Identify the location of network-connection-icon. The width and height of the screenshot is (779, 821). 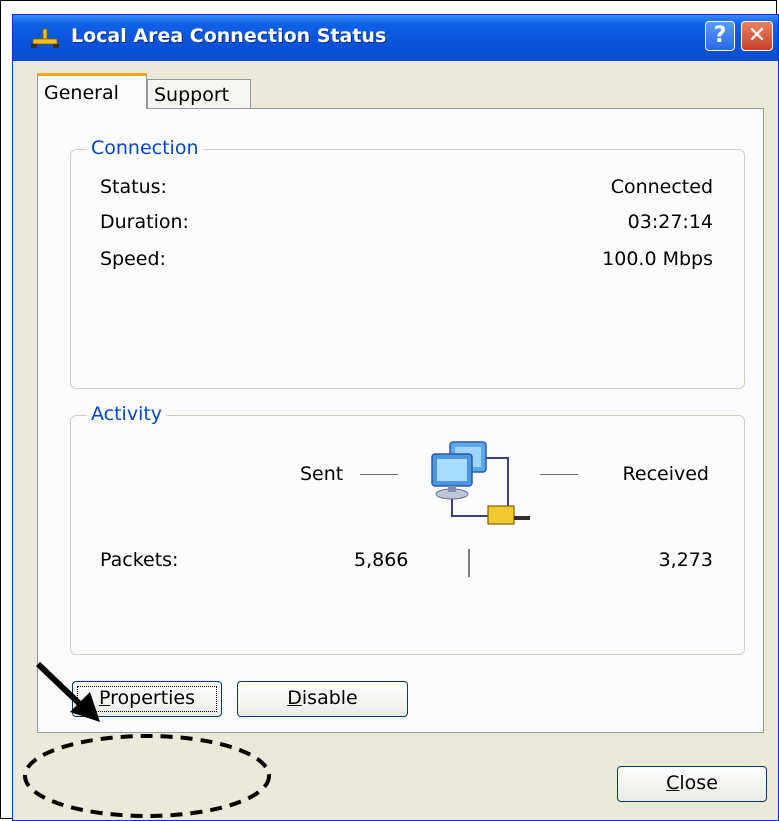
(45, 38).